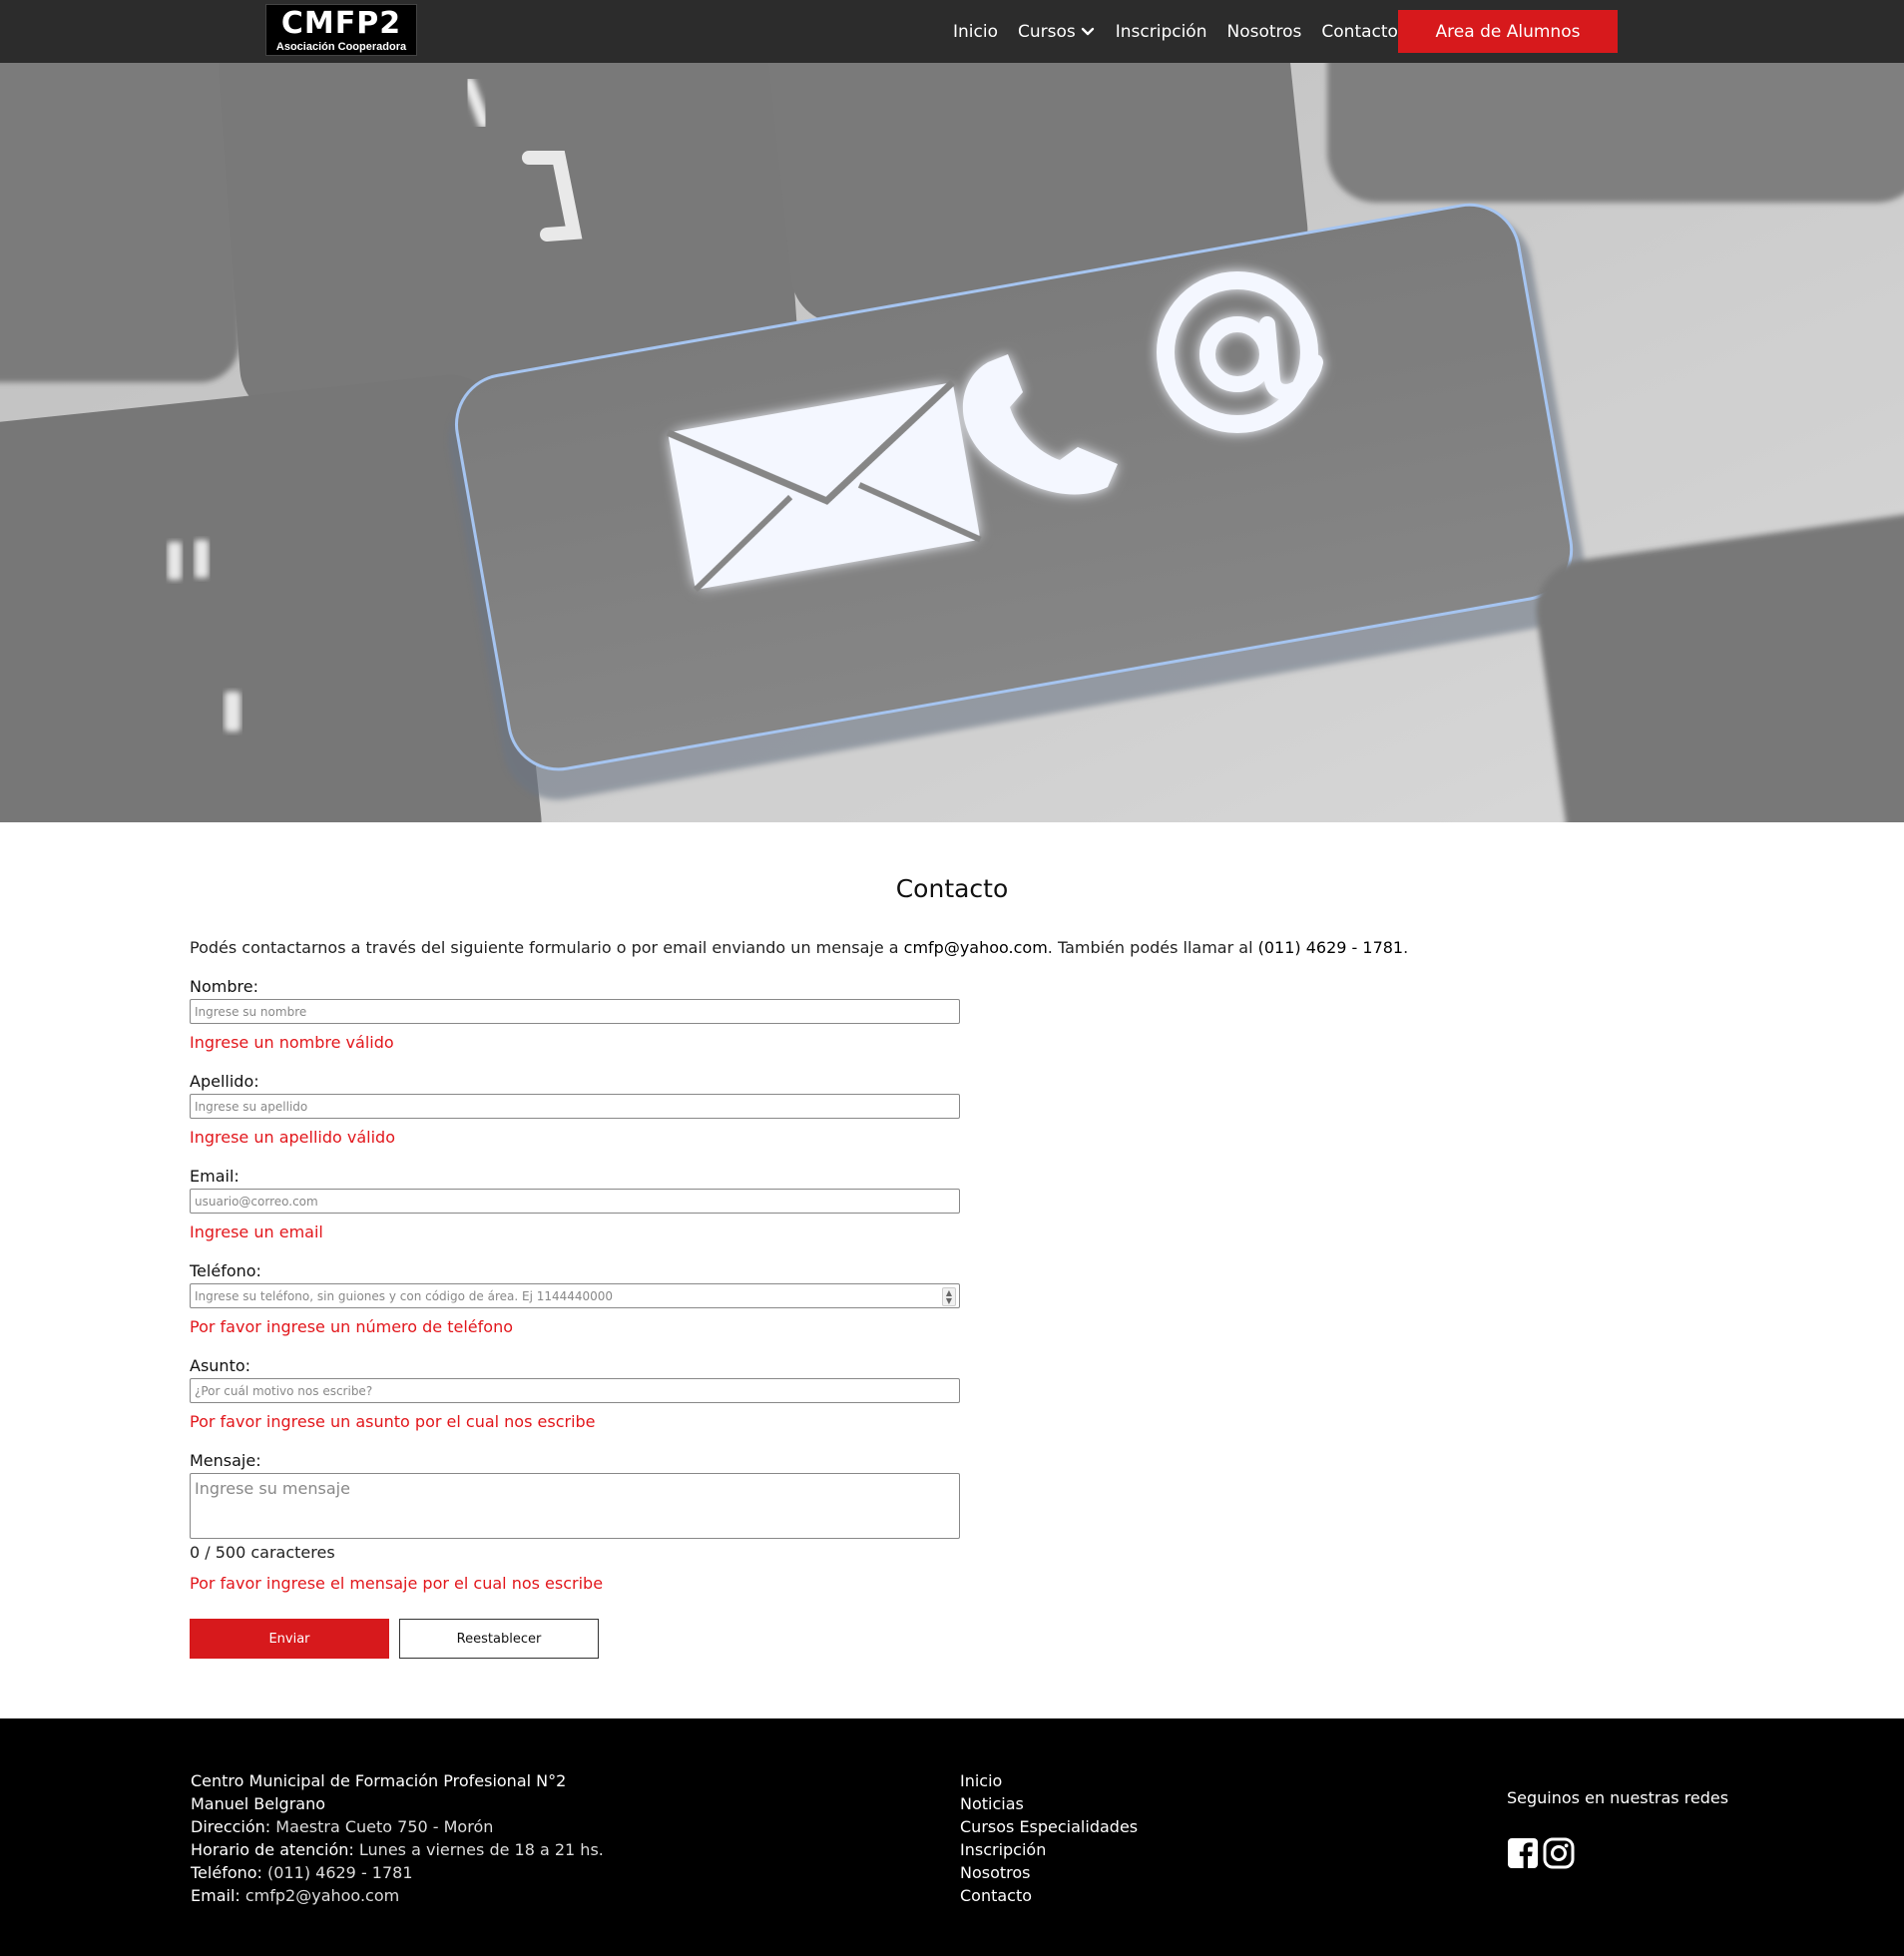  I want to click on mensaje-textarea, so click(575, 1506).